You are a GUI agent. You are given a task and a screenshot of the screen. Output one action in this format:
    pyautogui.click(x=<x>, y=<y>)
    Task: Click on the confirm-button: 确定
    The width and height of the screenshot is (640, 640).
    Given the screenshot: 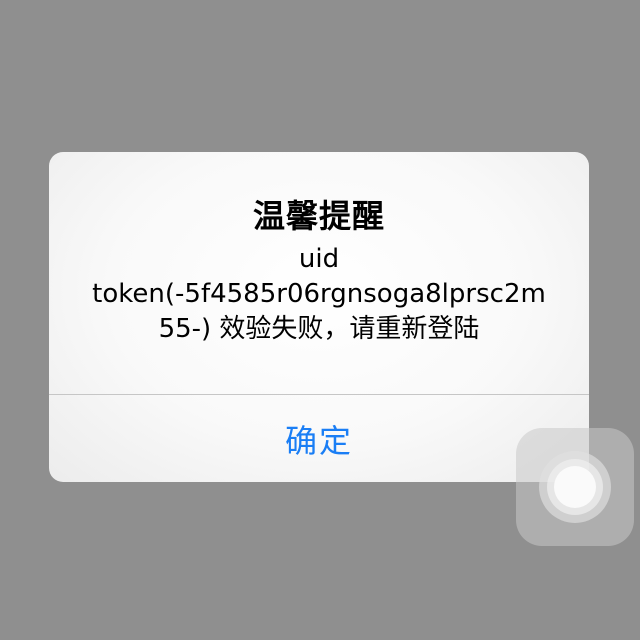 What is the action you would take?
    pyautogui.click(x=319, y=438)
    